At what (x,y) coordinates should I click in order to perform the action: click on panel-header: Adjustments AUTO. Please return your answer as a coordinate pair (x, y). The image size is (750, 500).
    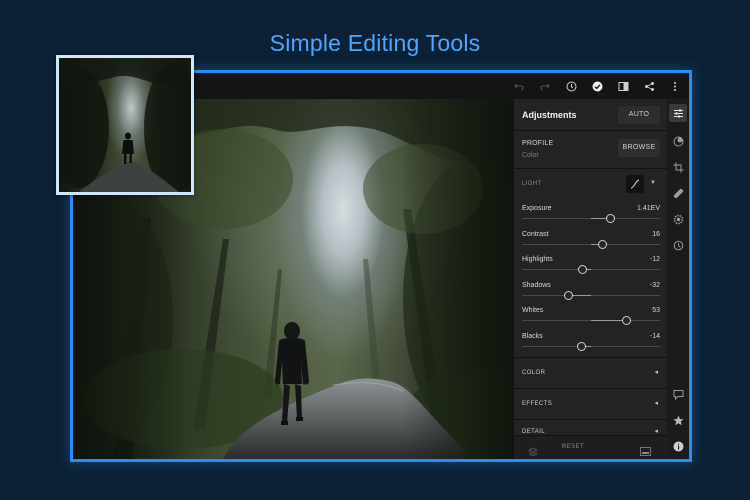
    Looking at the image, I should click on (591, 115).